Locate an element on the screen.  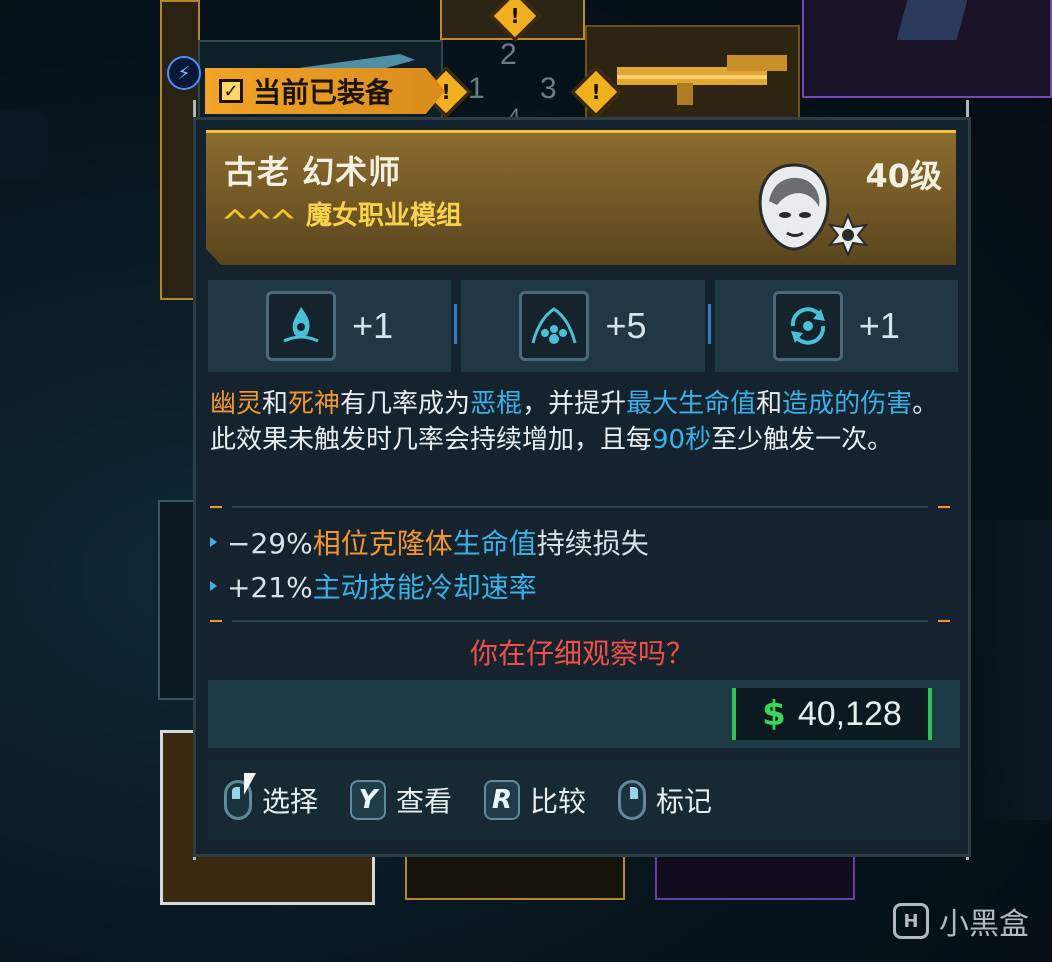
siren-portrait-icon is located at coordinates (794, 207).